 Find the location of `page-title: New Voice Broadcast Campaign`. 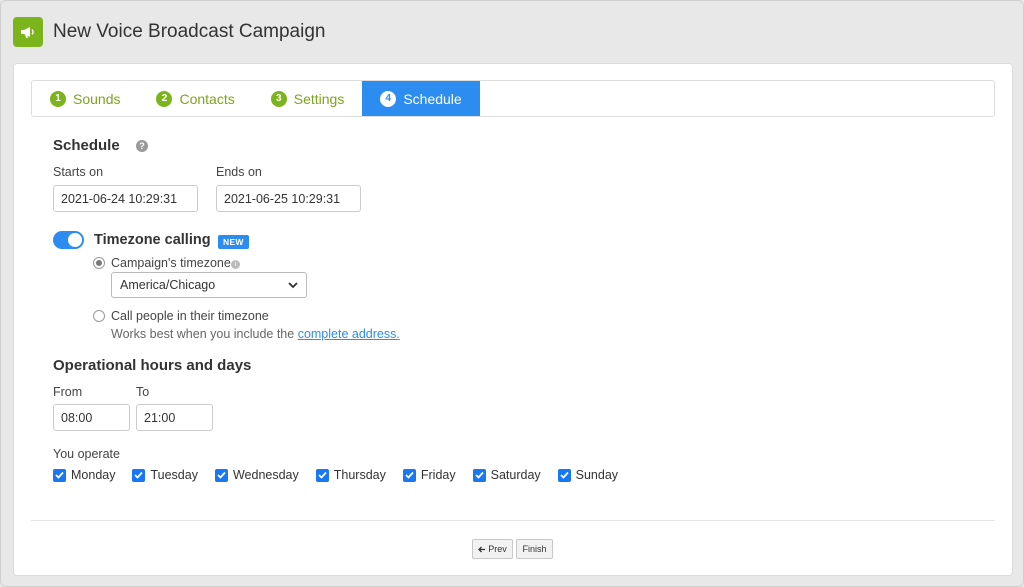

page-title: New Voice Broadcast Campaign is located at coordinates (189, 31).